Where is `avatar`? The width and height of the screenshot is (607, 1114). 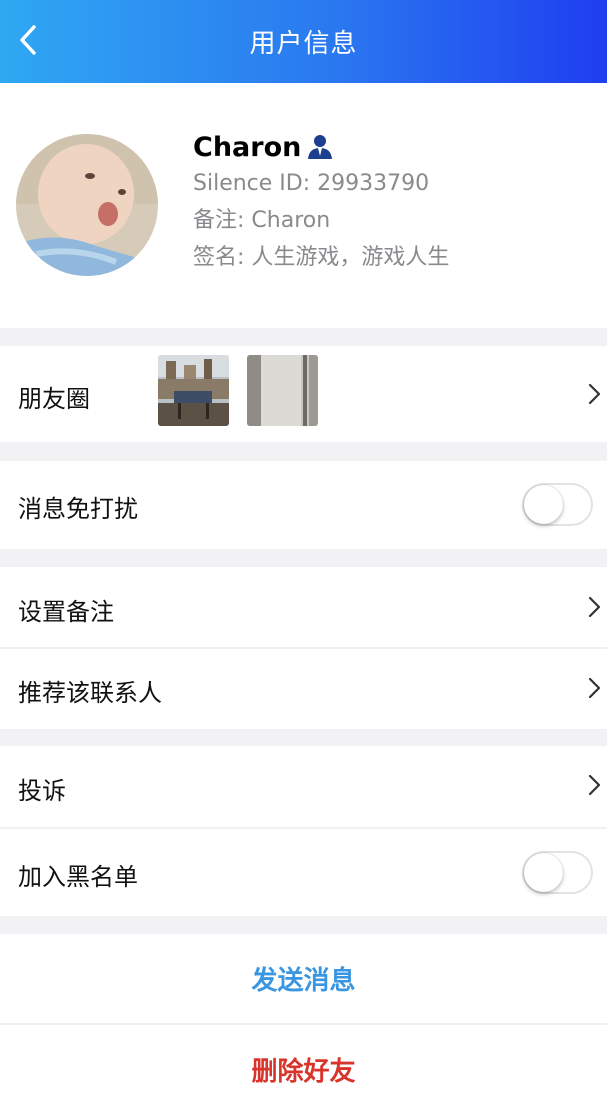 avatar is located at coordinates (87, 205).